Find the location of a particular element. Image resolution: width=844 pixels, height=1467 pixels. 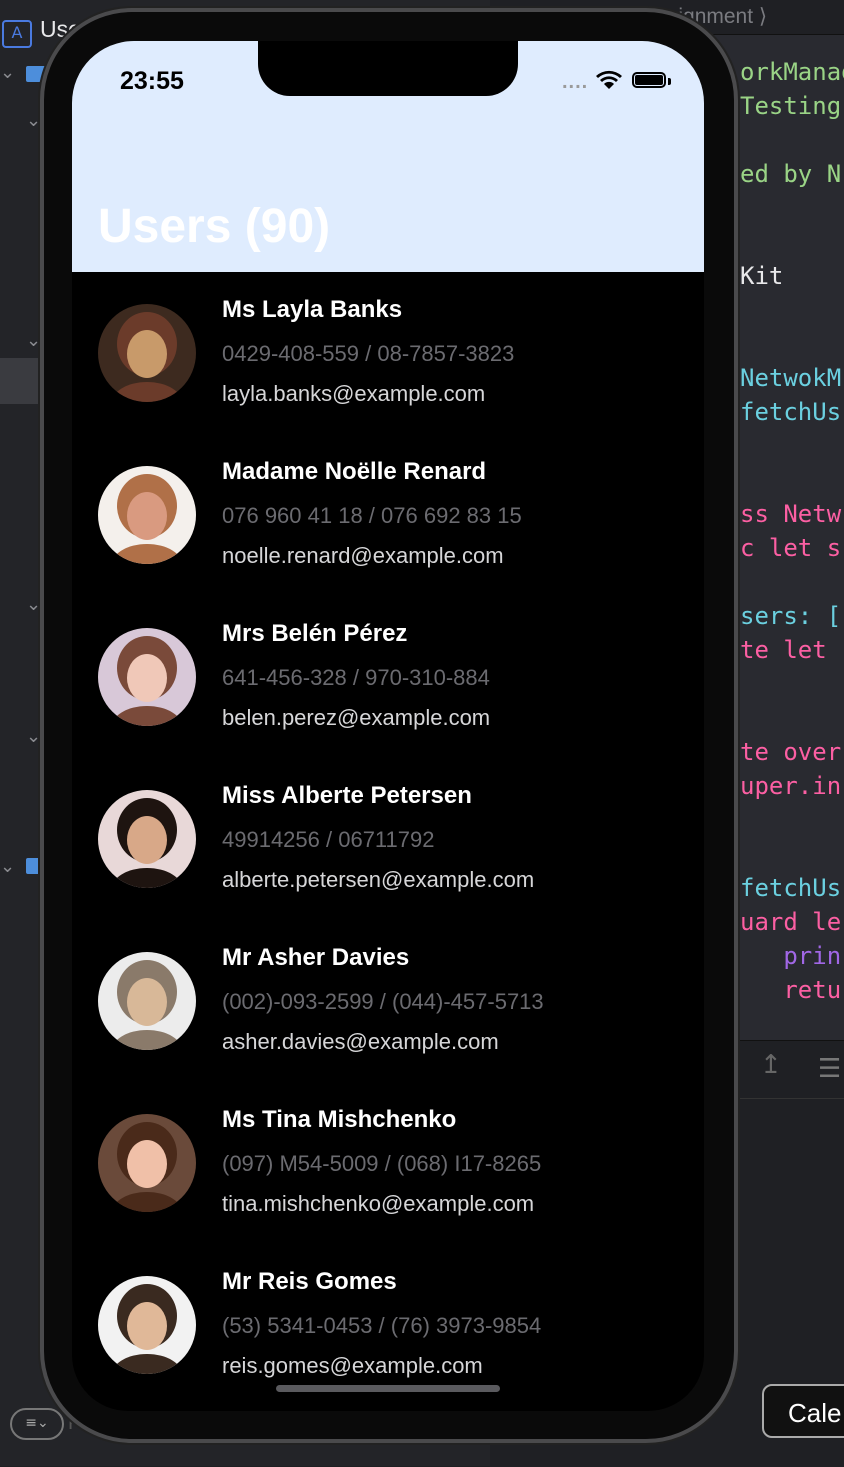

code-line: te let is located at coordinates (791, 650).